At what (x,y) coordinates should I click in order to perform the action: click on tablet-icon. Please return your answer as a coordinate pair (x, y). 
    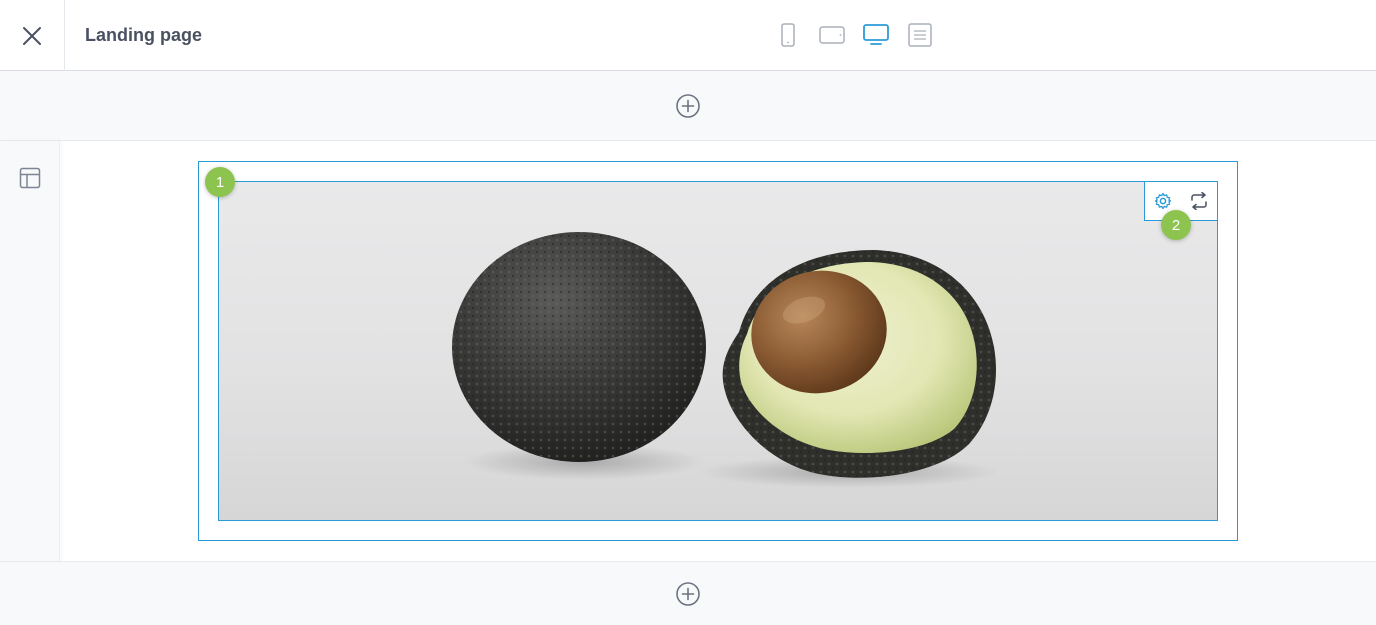
    Looking at the image, I should click on (832, 35).